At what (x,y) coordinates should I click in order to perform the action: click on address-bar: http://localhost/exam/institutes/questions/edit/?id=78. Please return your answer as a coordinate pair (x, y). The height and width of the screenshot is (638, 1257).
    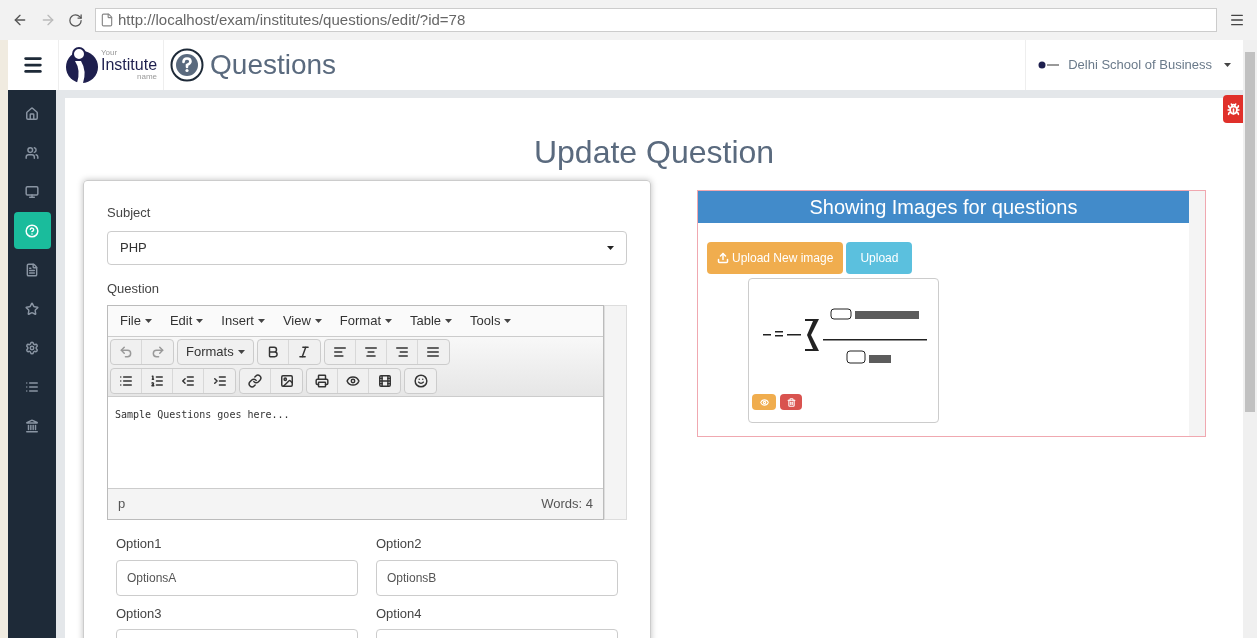
    Looking at the image, I should click on (656, 20).